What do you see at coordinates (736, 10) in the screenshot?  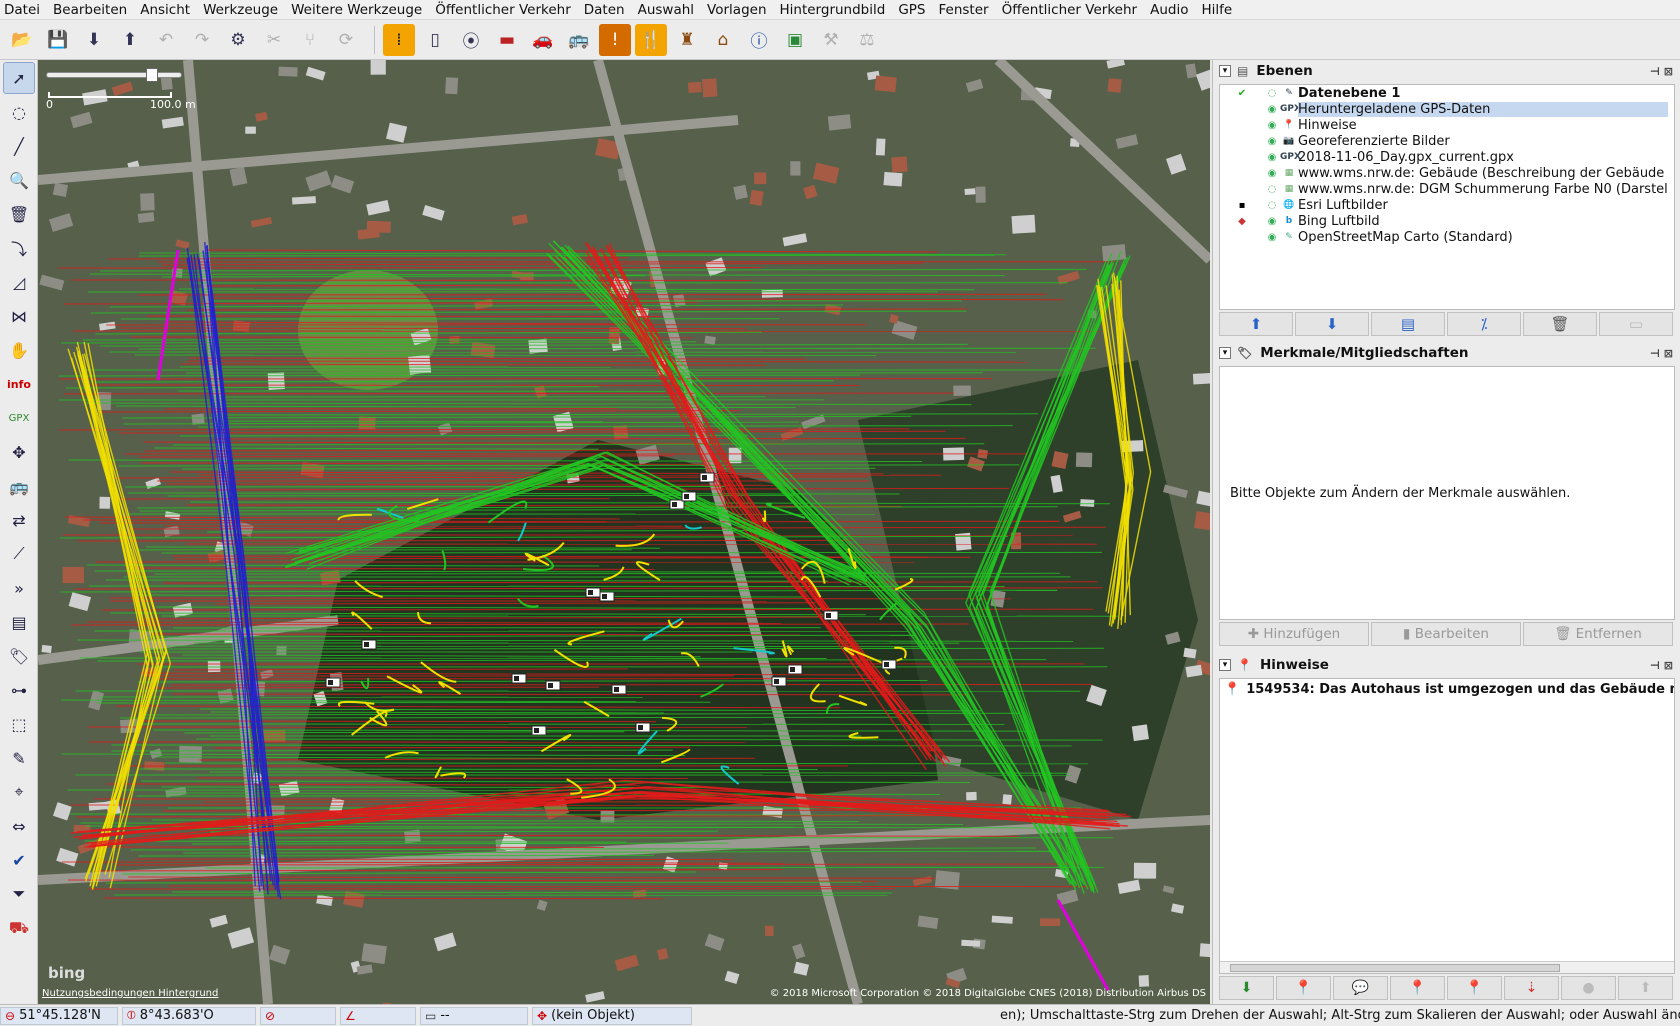 I see `menu-vorlagen: Vorlagen` at bounding box center [736, 10].